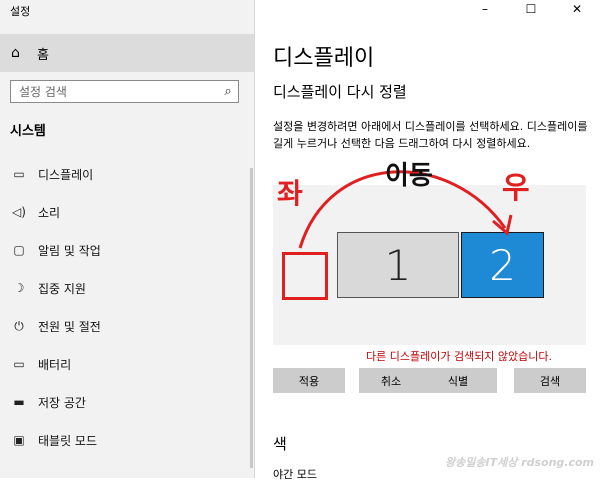  What do you see at coordinates (409, 176) in the screenshot?
I see `annotation-move-label: 이동` at bounding box center [409, 176].